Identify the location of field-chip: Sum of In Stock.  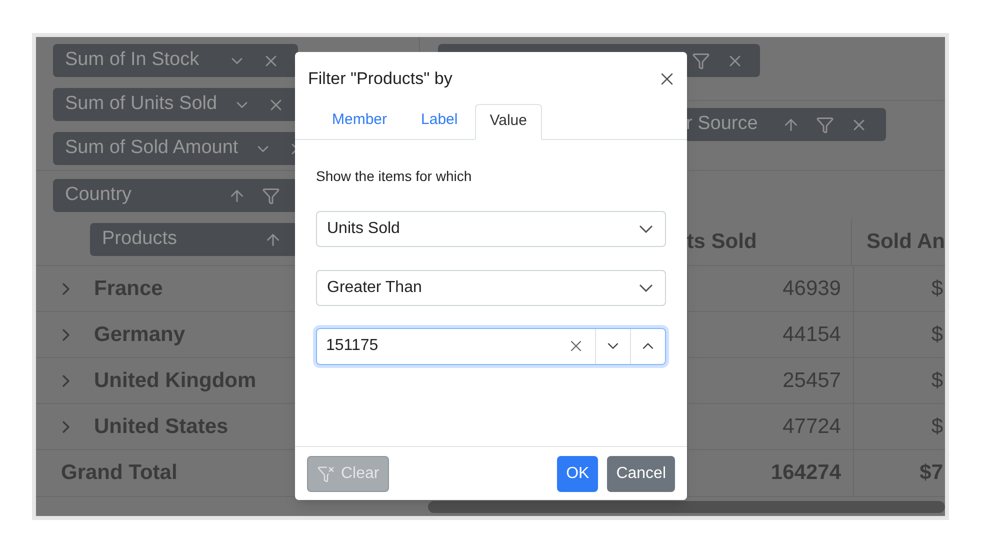
(175, 60).